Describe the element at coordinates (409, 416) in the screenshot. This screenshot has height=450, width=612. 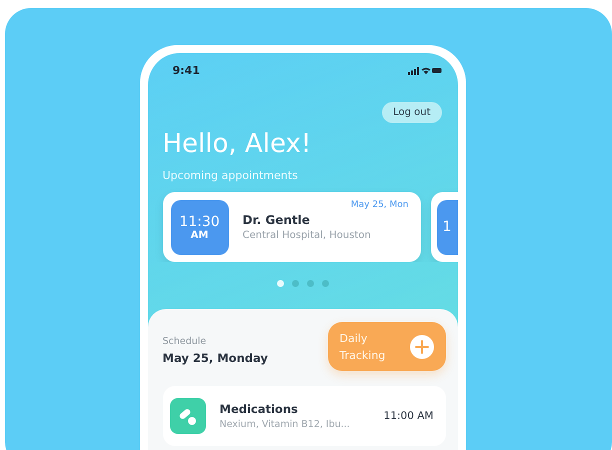
I see `item-time: 11:00 AM` at that location.